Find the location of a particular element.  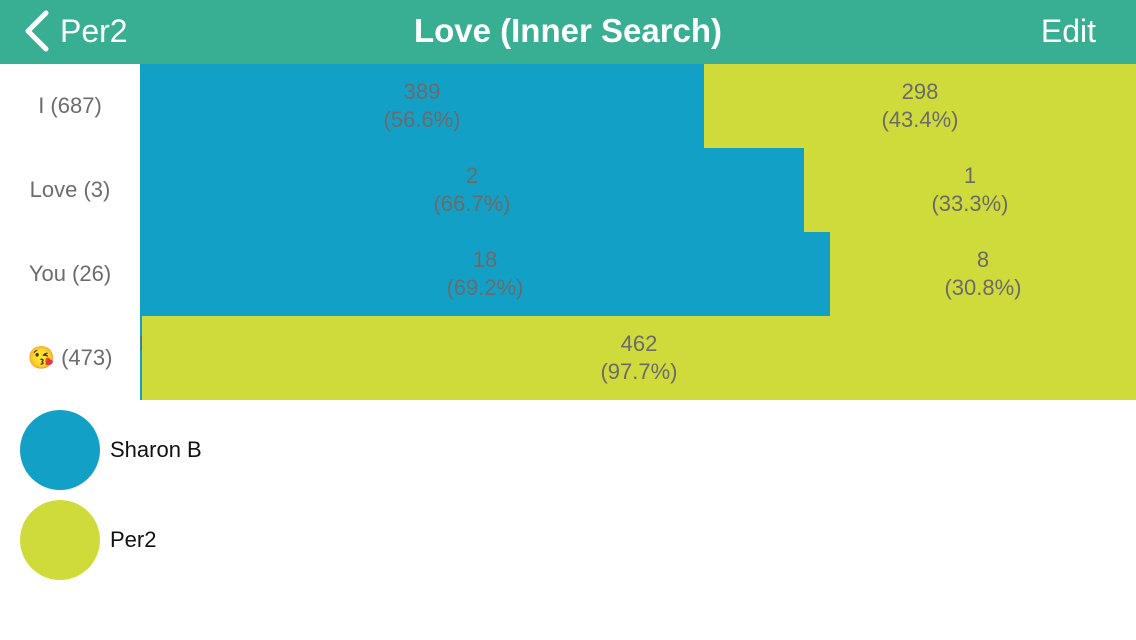

category-label-text: 😘 (473) is located at coordinates (70, 357).